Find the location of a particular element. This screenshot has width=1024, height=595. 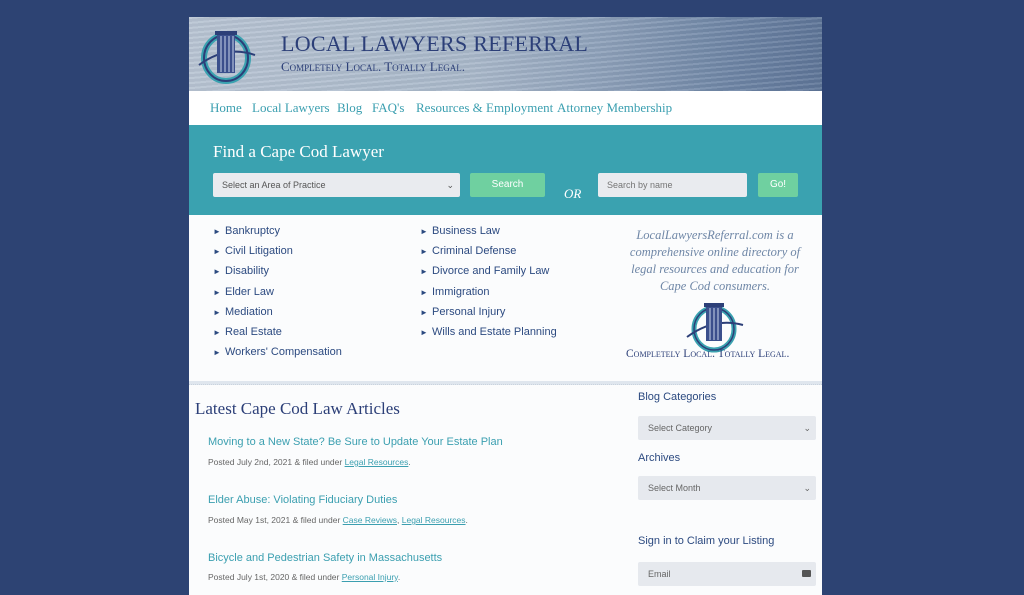

nav-local-lawyers: Local Lawyers is located at coordinates (291, 108).